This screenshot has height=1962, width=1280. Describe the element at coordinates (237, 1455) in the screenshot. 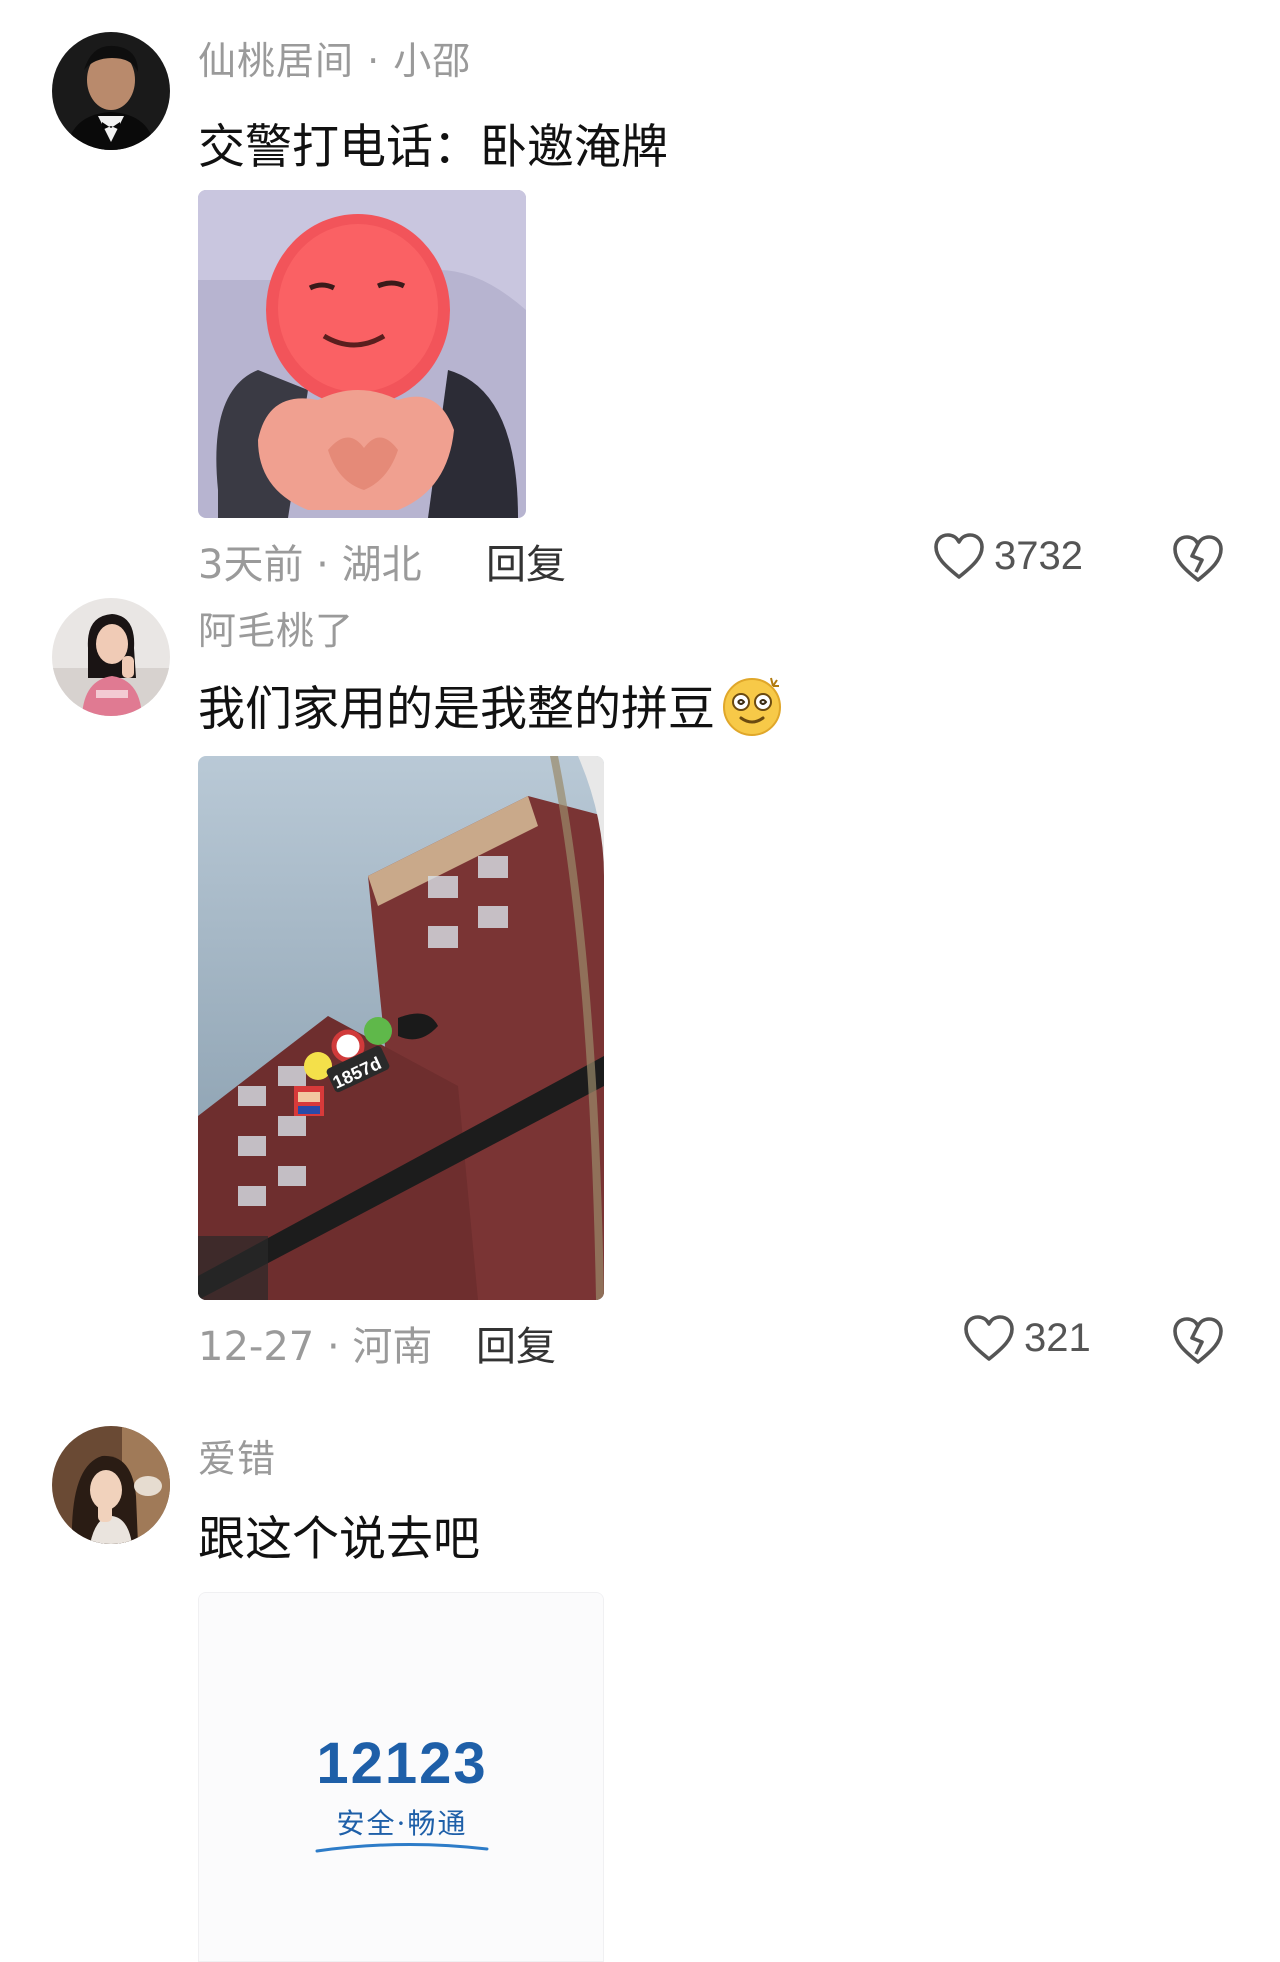

I see `username: 爱错` at that location.